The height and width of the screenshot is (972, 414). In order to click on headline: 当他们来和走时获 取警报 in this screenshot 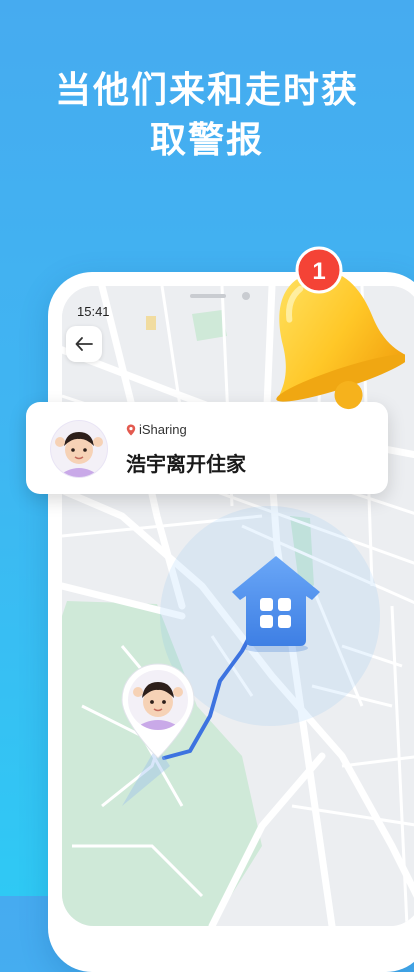, I will do `click(207, 116)`.